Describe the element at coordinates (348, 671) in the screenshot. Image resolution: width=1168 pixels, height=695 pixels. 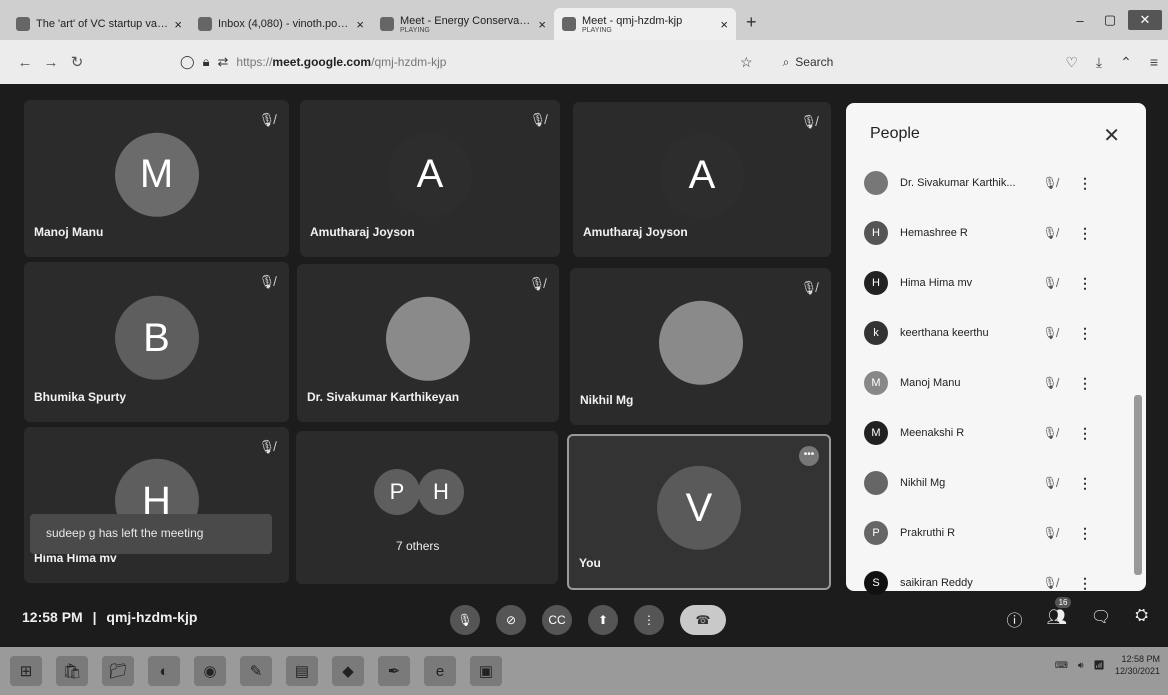
I see `app-icon: ◆` at that location.